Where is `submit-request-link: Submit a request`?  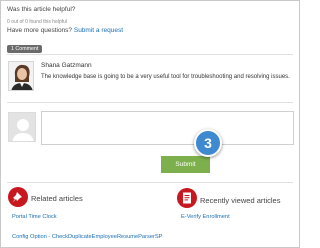
submit-request-link: Submit a request is located at coordinates (98, 30).